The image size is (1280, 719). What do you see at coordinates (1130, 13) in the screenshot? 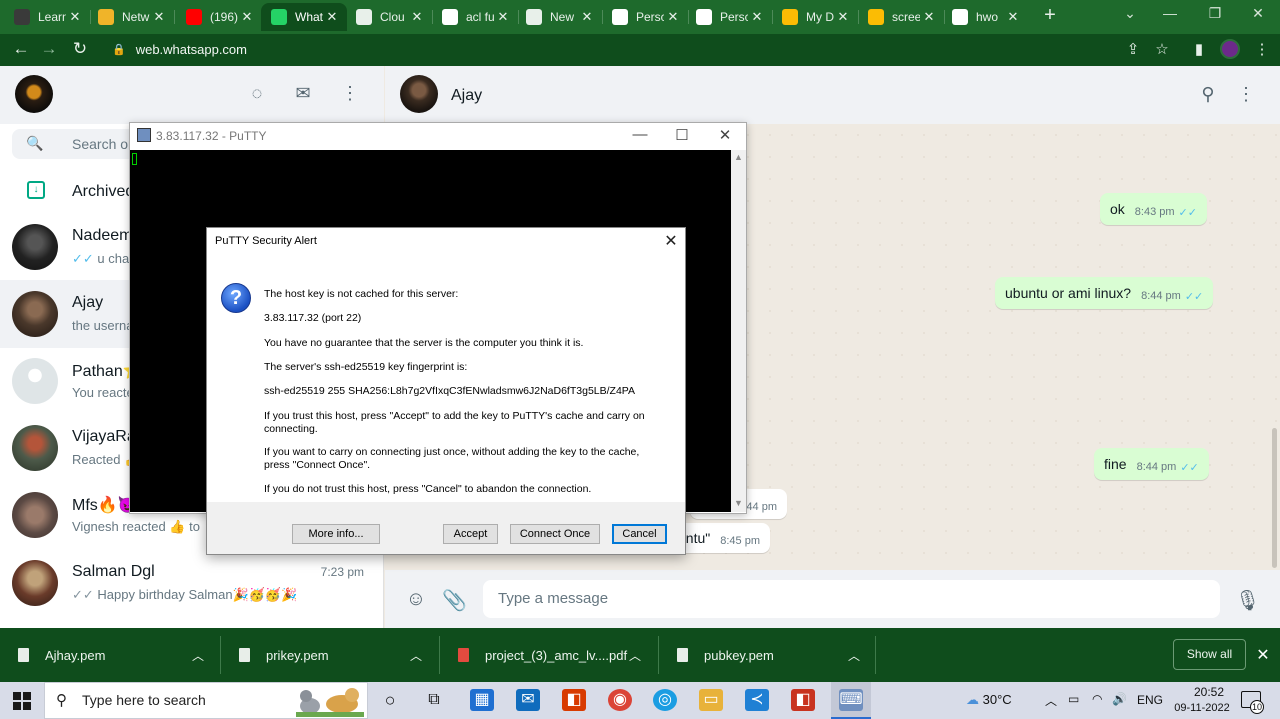
I see `tab-search-icon: ⌄` at bounding box center [1130, 13].